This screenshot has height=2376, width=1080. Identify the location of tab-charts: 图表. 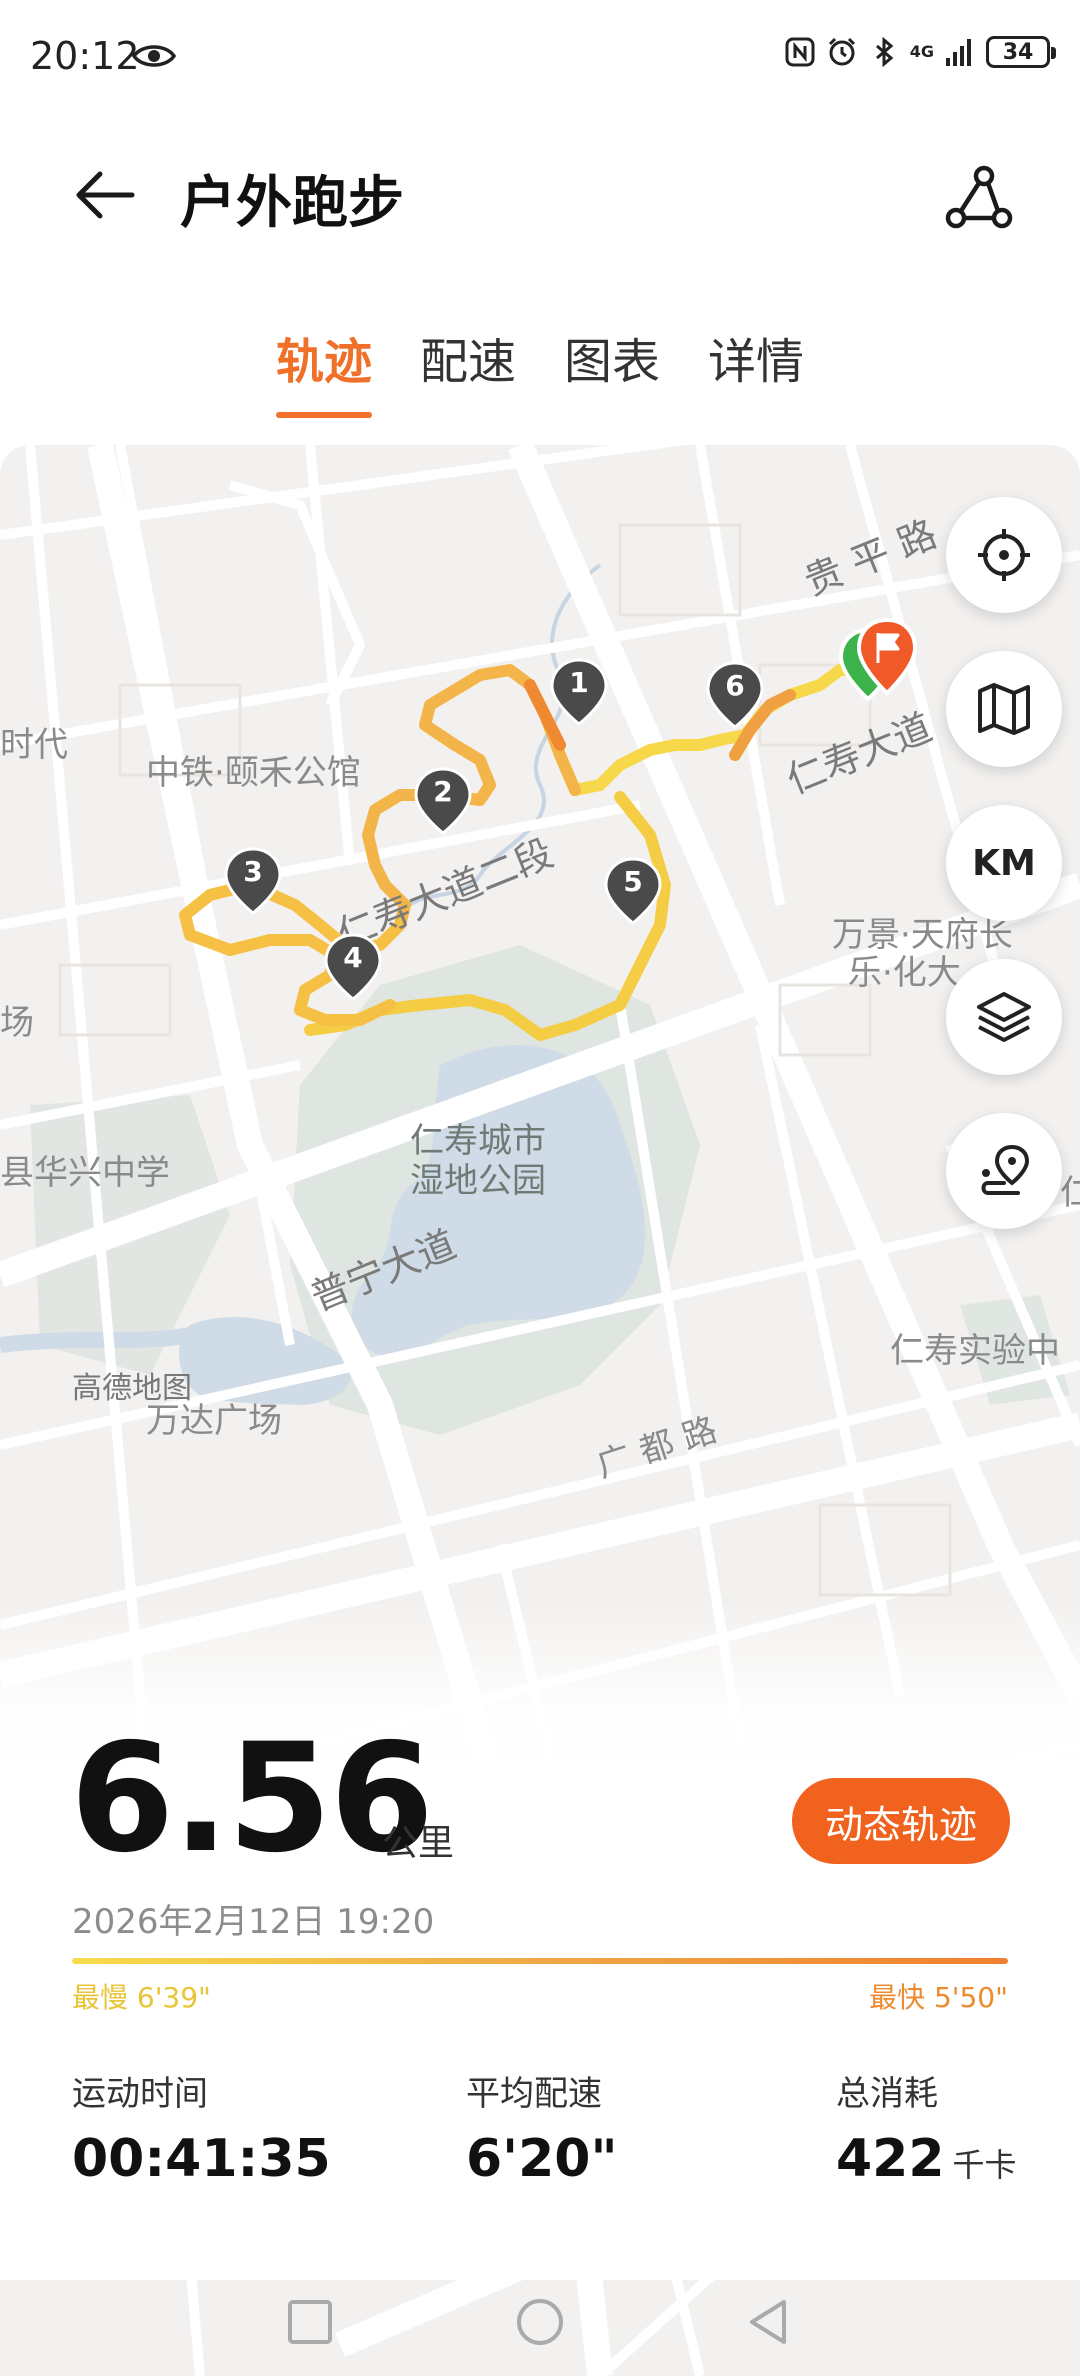
(612, 370).